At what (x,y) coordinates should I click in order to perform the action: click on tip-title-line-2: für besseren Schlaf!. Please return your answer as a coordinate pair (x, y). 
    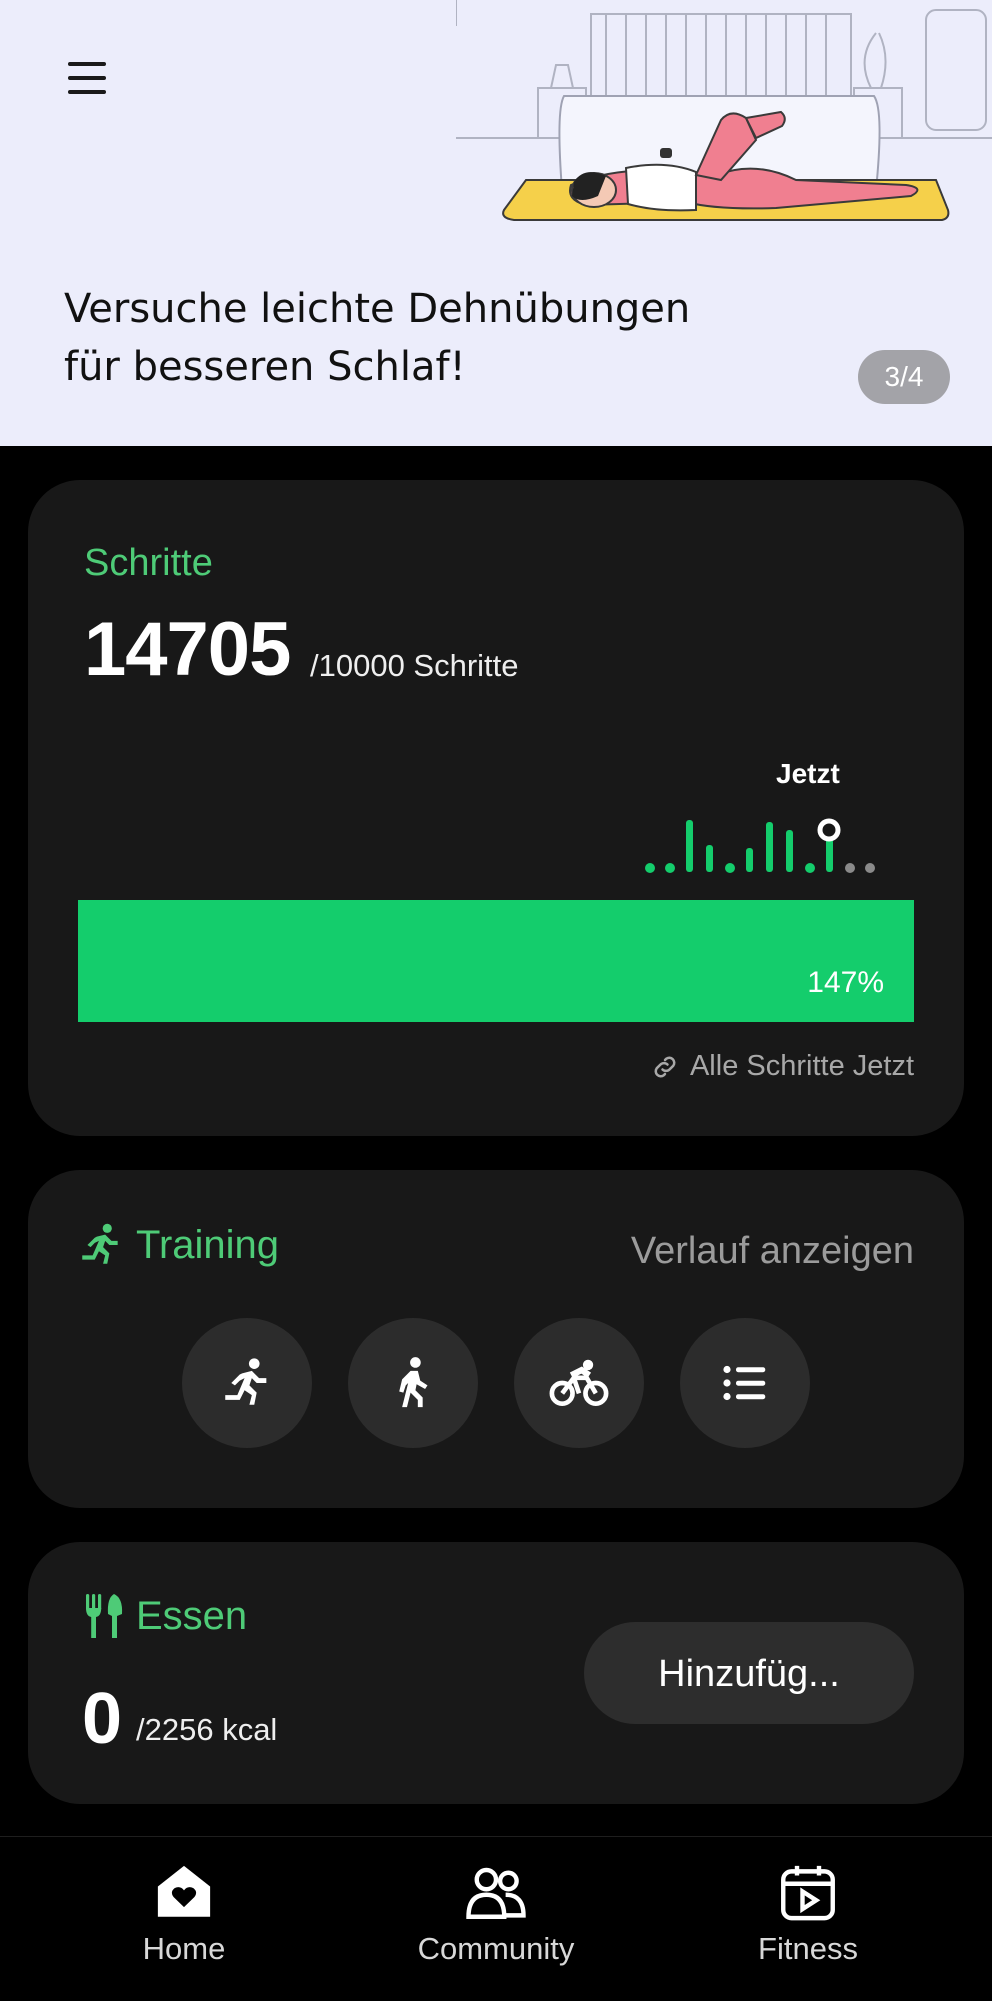
    Looking at the image, I should click on (265, 367).